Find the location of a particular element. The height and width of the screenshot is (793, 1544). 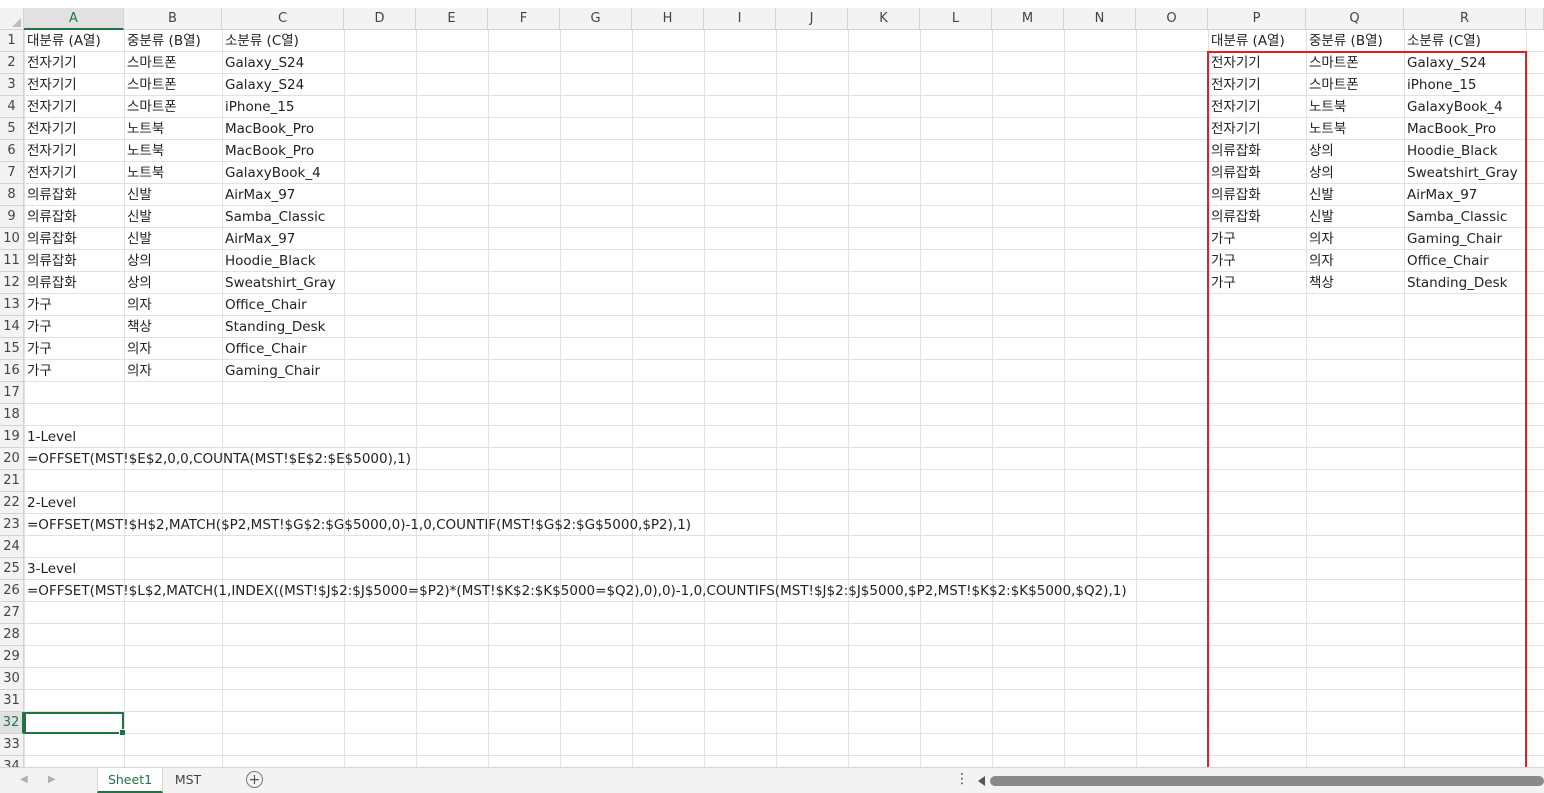

cell-b2: 스마트폰 is located at coordinates (150, 63).